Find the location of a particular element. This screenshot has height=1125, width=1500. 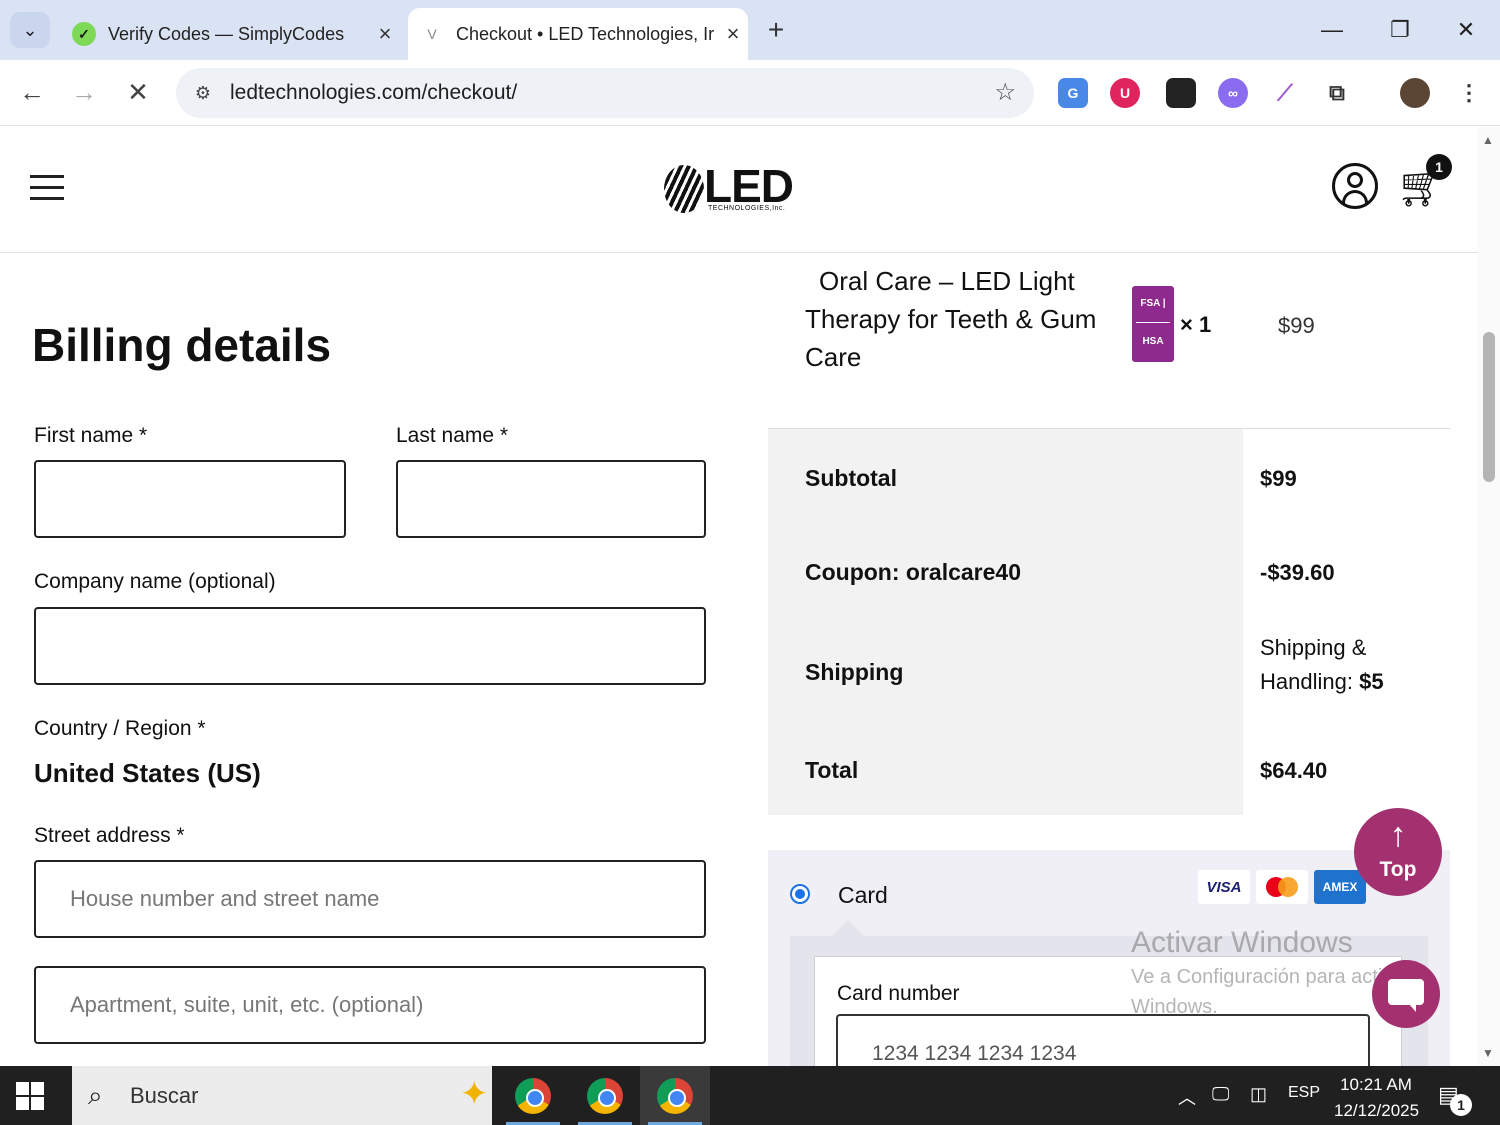

scrollbar-thumb is located at coordinates (1489, 407).